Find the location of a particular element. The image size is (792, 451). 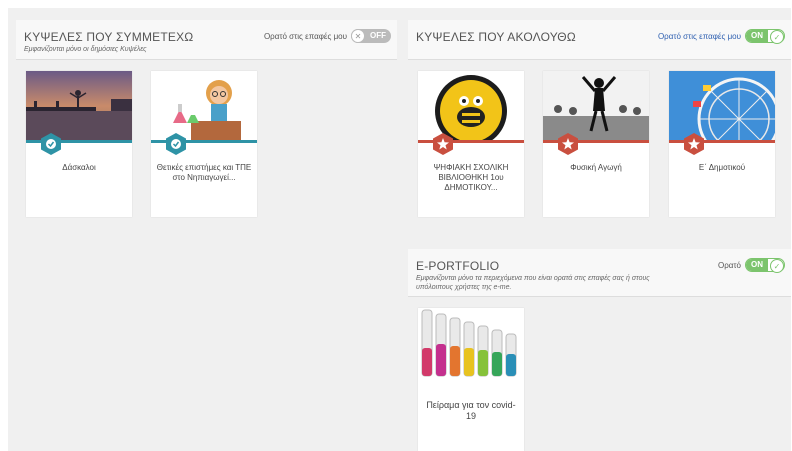

participate-visibility: Ορατό στις επαφές μου ✕ OFF is located at coordinates (327, 36).